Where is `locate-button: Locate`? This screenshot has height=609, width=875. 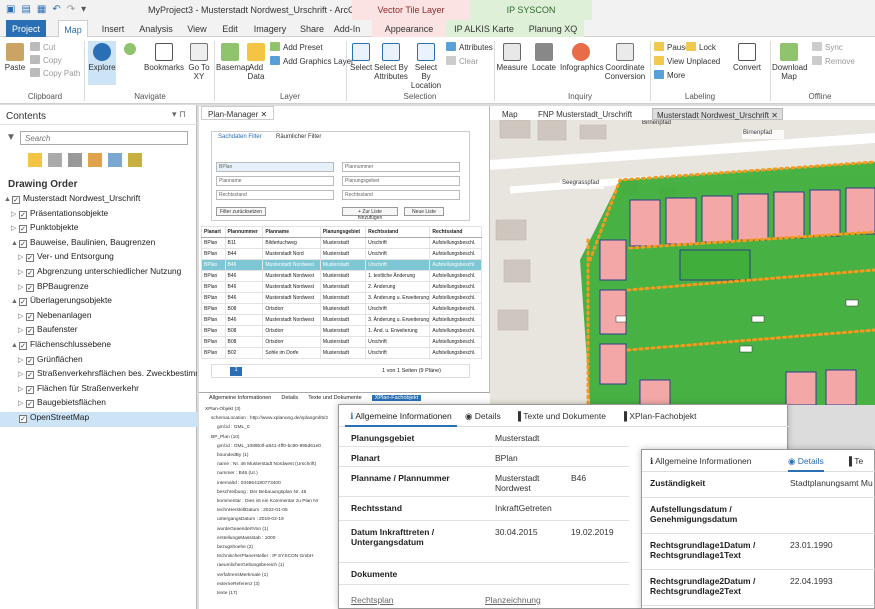
locate-button: Locate is located at coordinates (544, 57).